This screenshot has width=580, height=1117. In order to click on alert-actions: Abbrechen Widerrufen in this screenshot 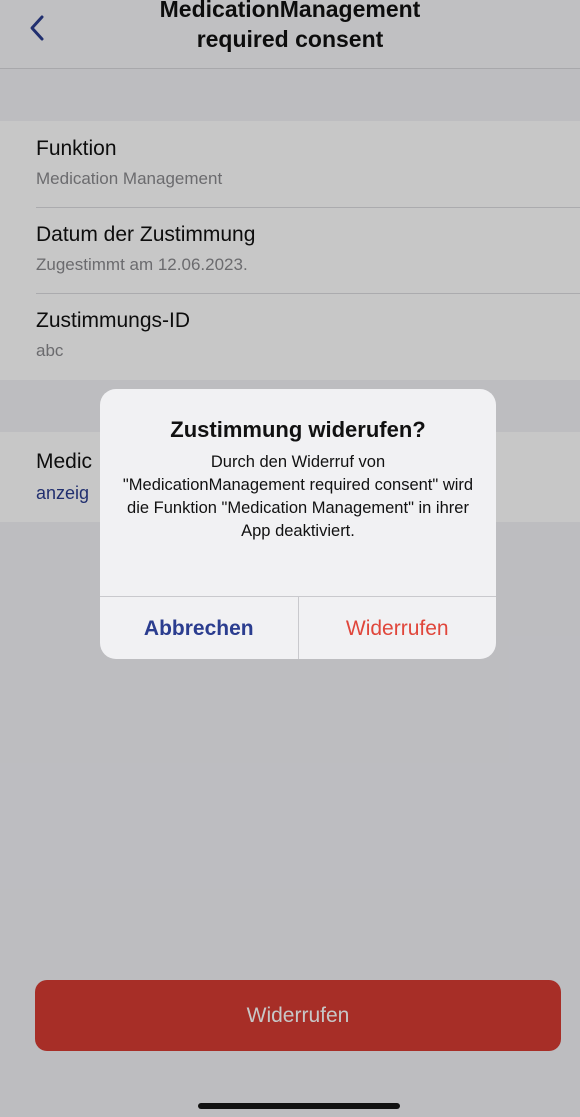, I will do `click(298, 627)`.